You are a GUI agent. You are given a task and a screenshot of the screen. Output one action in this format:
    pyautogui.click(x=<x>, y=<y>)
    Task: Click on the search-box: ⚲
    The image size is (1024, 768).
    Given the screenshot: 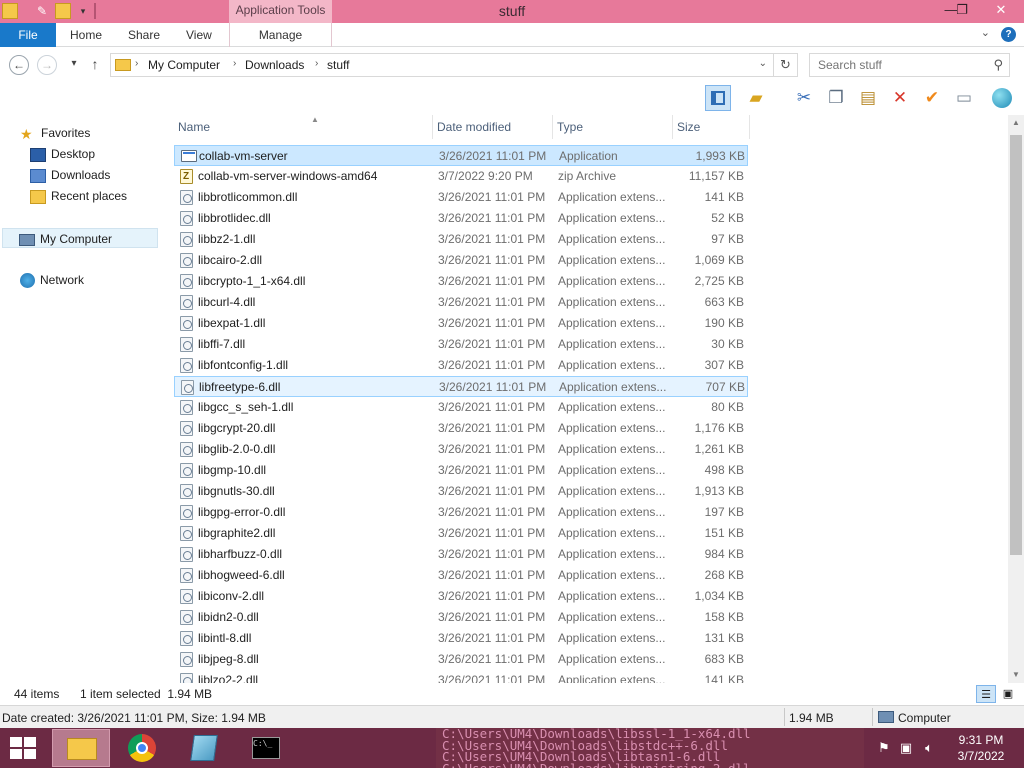 What is the action you would take?
    pyautogui.click(x=909, y=65)
    